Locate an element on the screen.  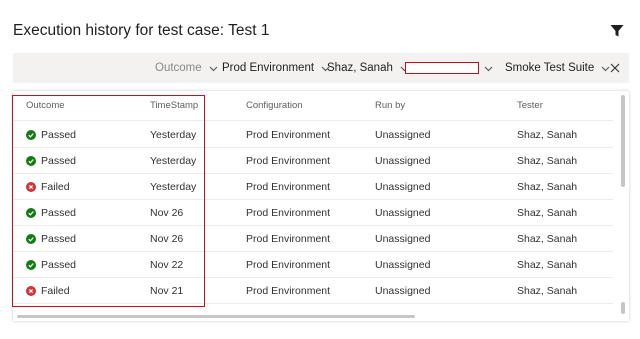
configuration-filter-label: Prod Environment is located at coordinates (268, 68).